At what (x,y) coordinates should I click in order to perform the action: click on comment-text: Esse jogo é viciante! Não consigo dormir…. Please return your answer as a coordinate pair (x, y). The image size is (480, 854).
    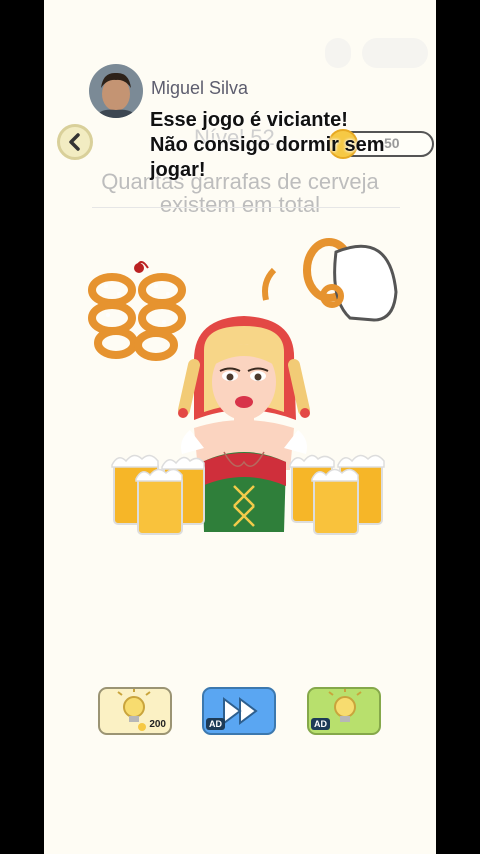
    Looking at the image, I should click on (293, 145).